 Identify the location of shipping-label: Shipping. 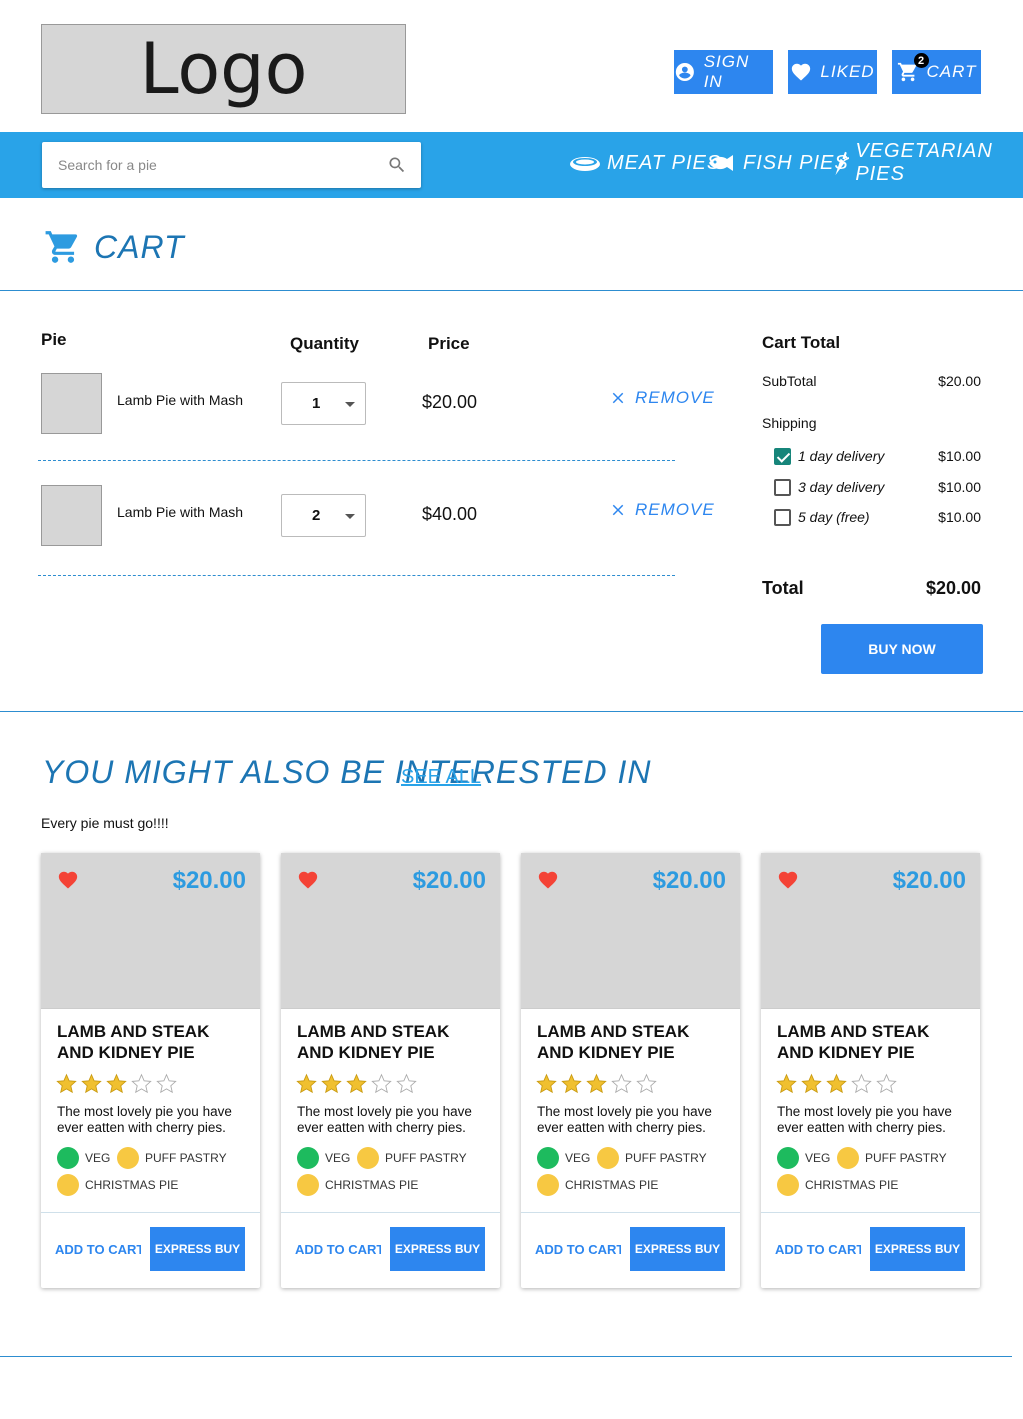
(789, 423).